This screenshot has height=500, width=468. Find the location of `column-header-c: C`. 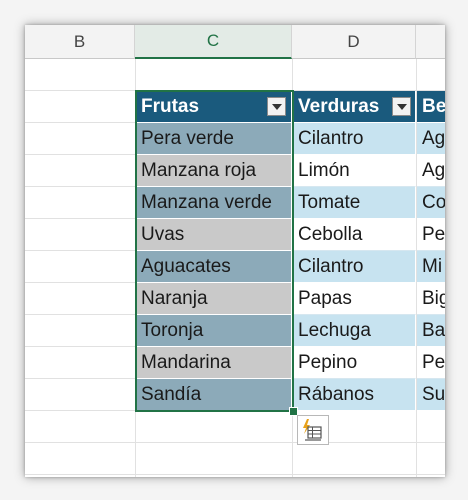

column-header-c: C is located at coordinates (213, 42).